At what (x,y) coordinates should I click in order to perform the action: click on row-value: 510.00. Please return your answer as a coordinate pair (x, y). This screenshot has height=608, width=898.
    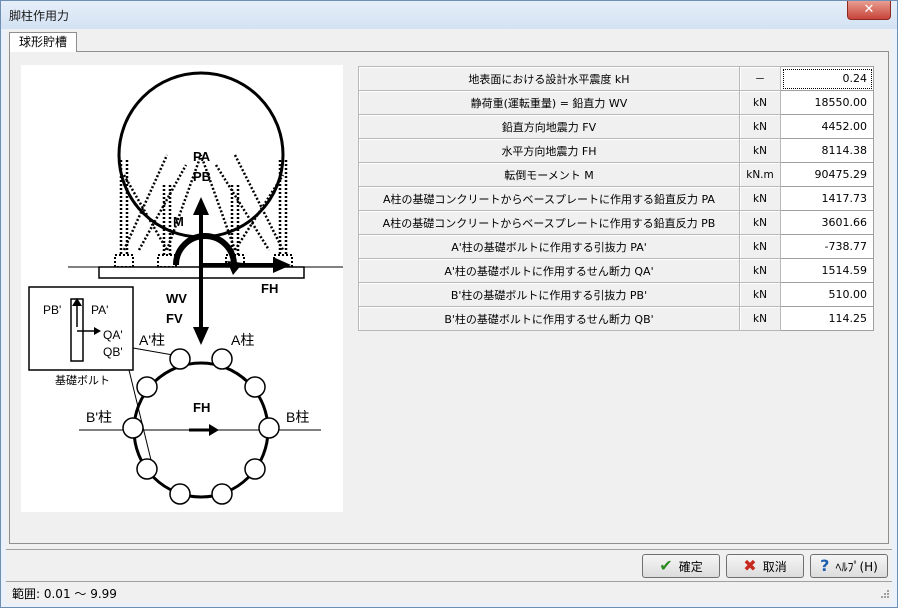
    Looking at the image, I should click on (827, 294).